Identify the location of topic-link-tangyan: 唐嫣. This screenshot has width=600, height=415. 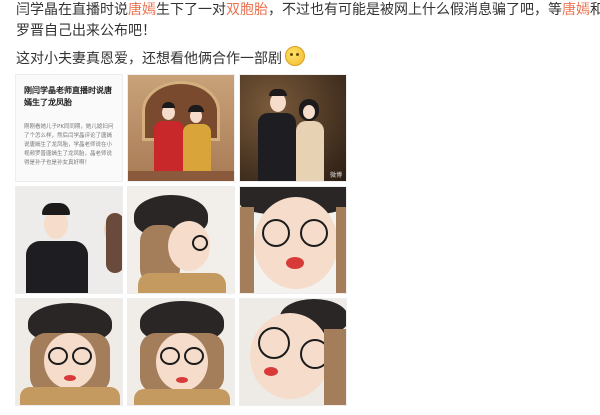
(142, 10).